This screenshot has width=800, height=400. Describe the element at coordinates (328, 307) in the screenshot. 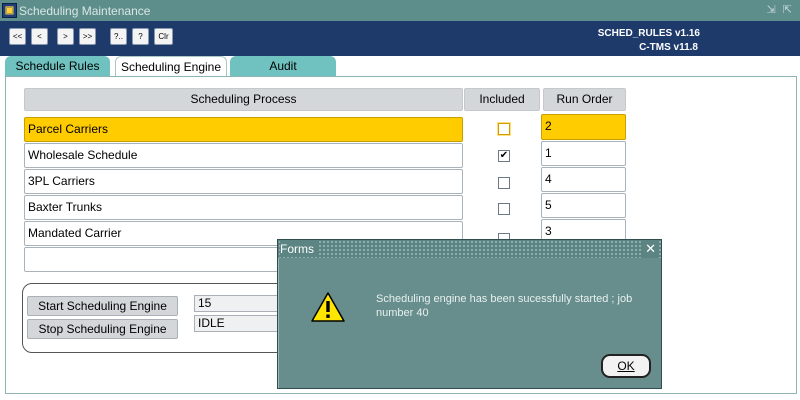

I see `warning-icon` at that location.